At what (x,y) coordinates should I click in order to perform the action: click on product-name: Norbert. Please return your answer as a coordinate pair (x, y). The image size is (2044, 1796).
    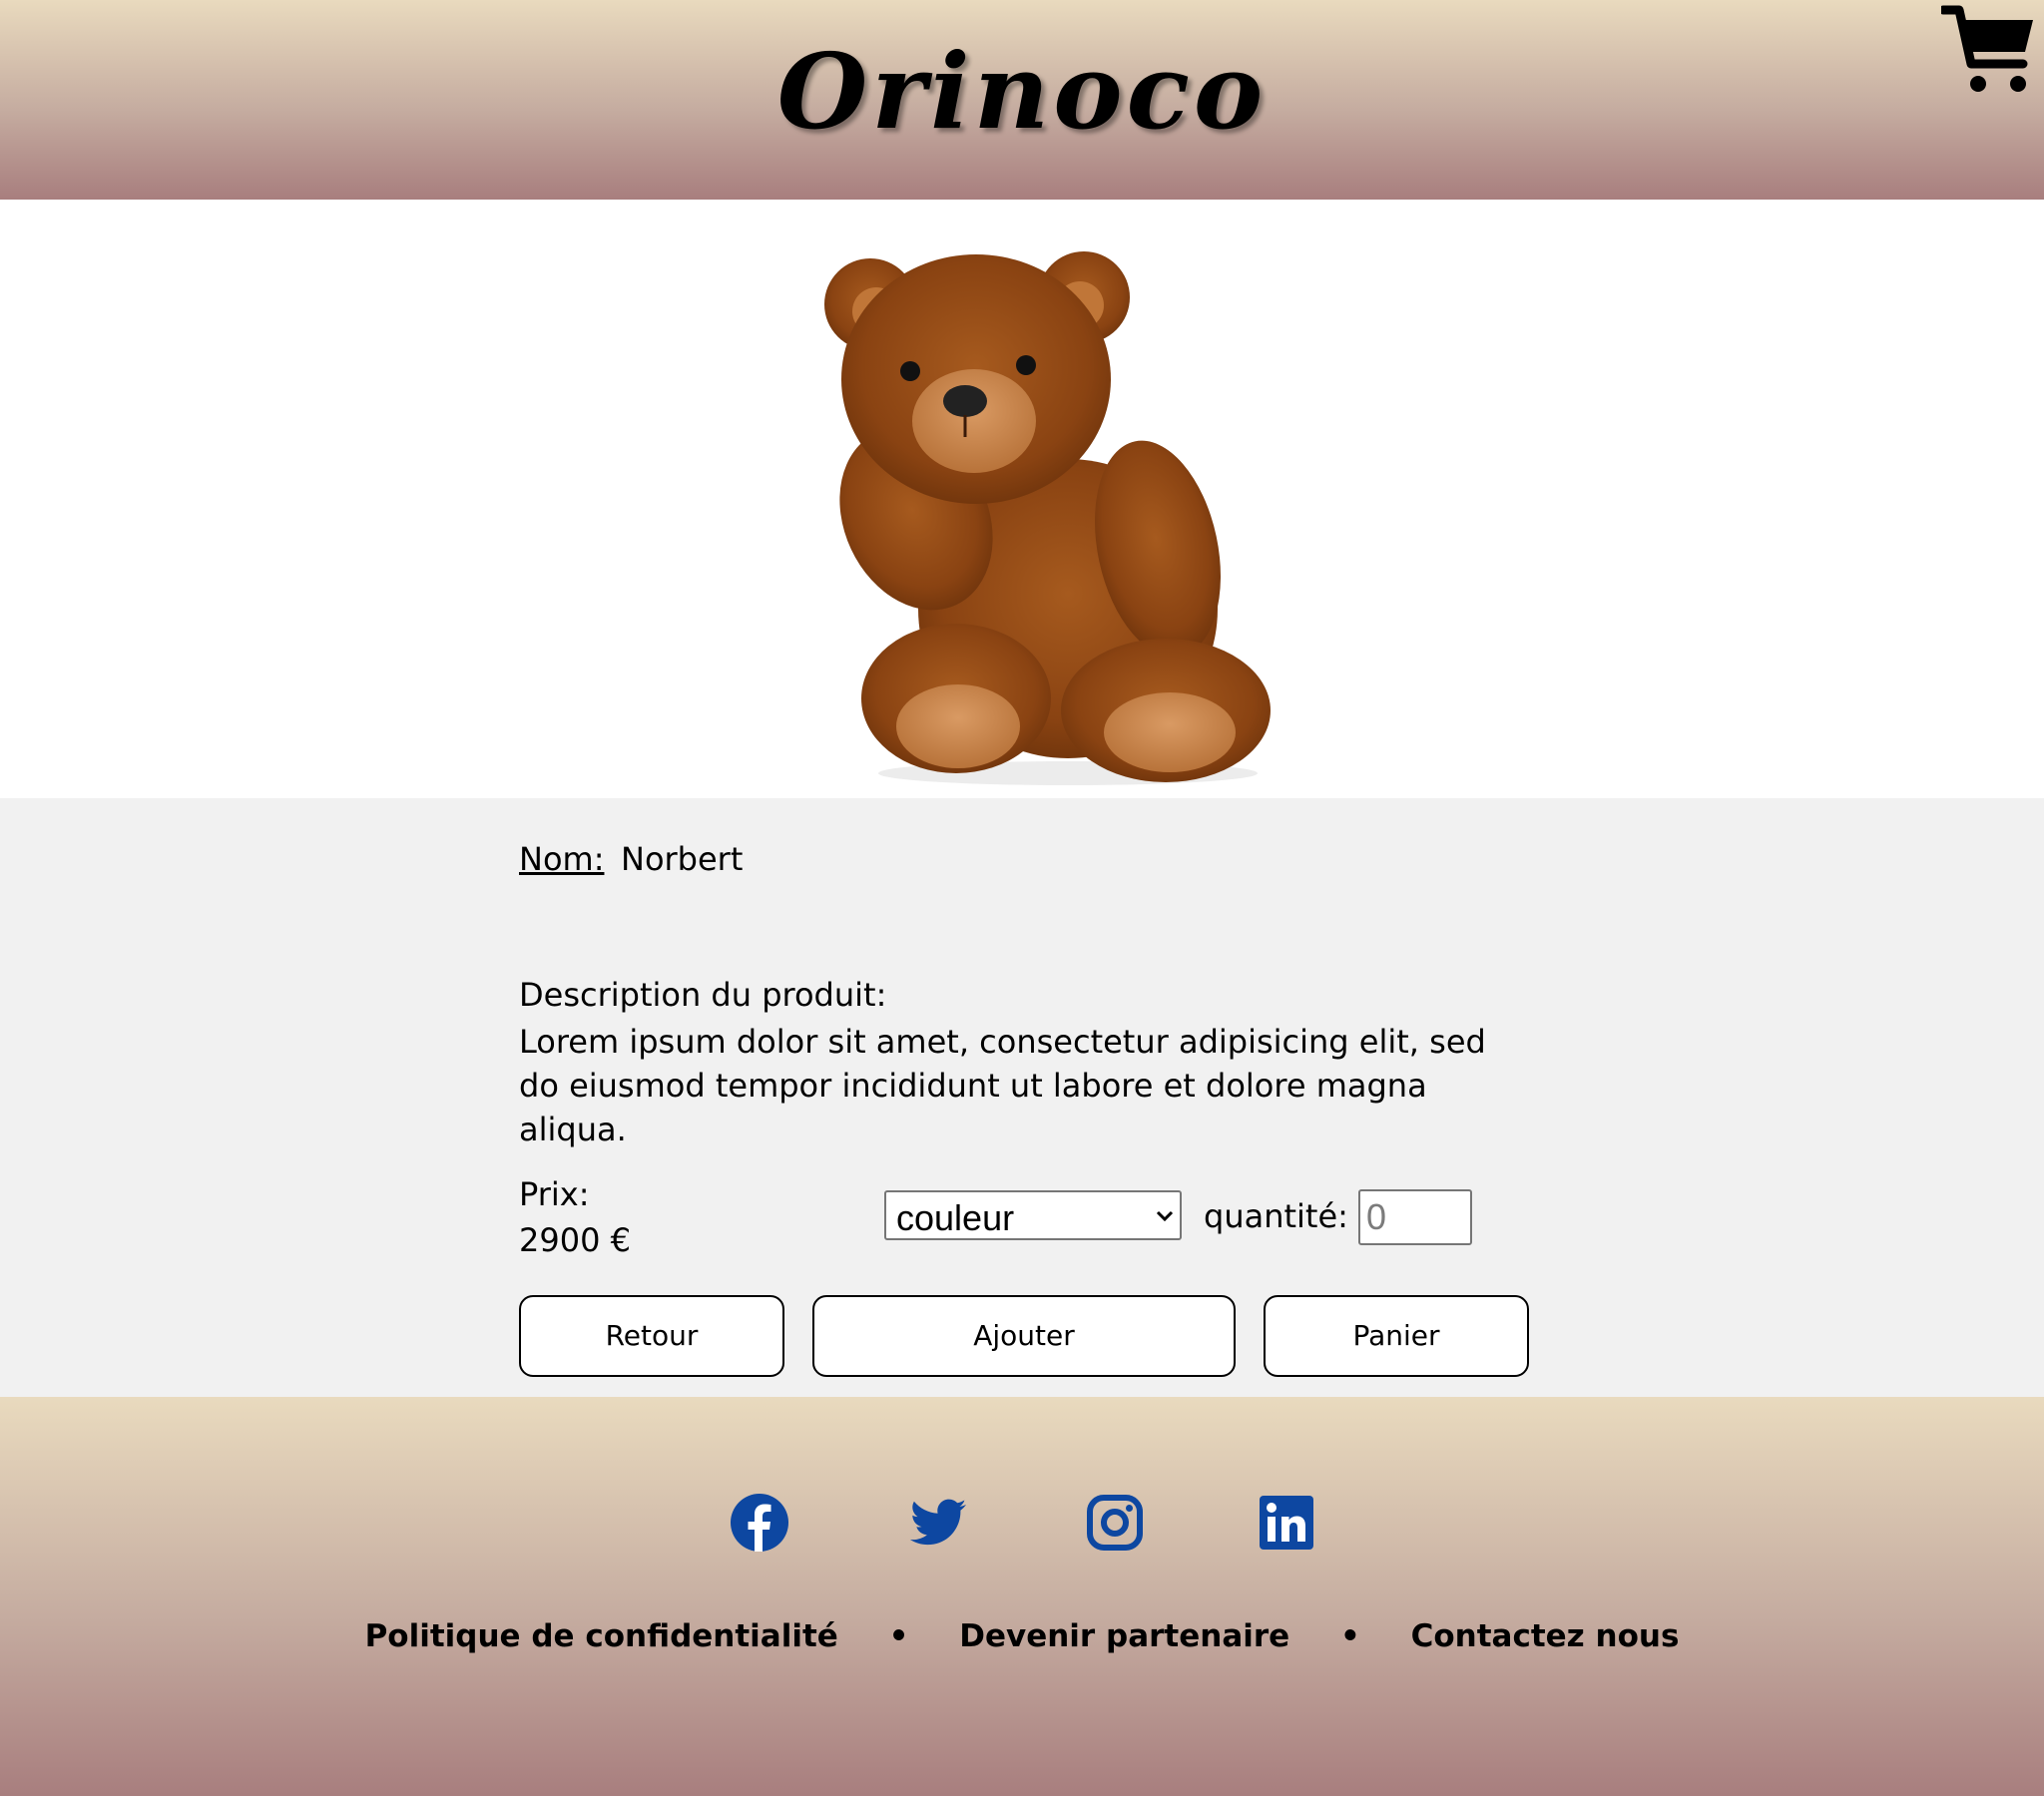
    Looking at the image, I should click on (682, 859).